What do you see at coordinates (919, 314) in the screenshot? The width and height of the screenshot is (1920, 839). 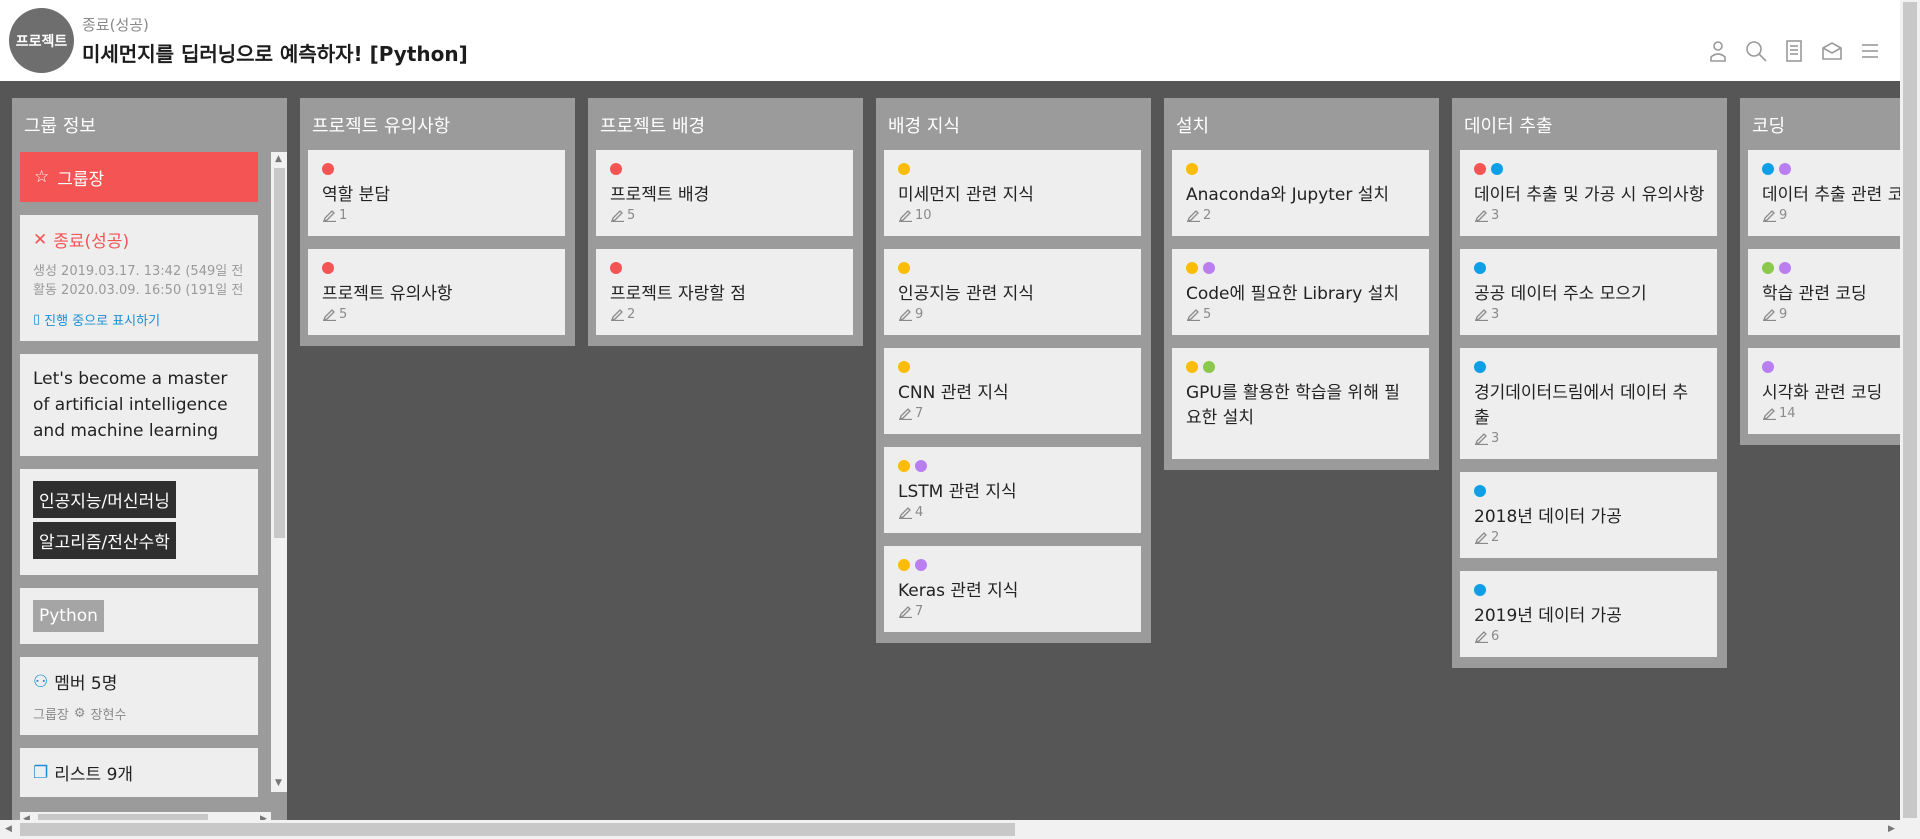 I see `count-value: 9` at bounding box center [919, 314].